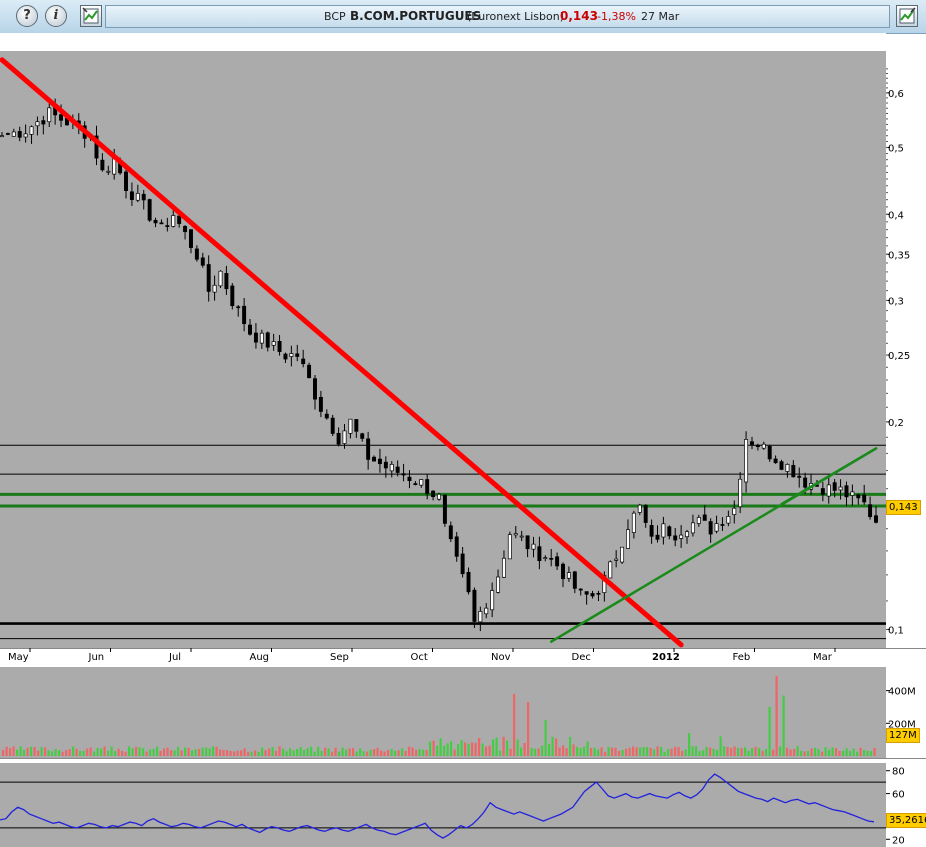 The width and height of the screenshot is (926, 847). Describe the element at coordinates (56, 16) in the screenshot. I see `info-button: i` at that location.